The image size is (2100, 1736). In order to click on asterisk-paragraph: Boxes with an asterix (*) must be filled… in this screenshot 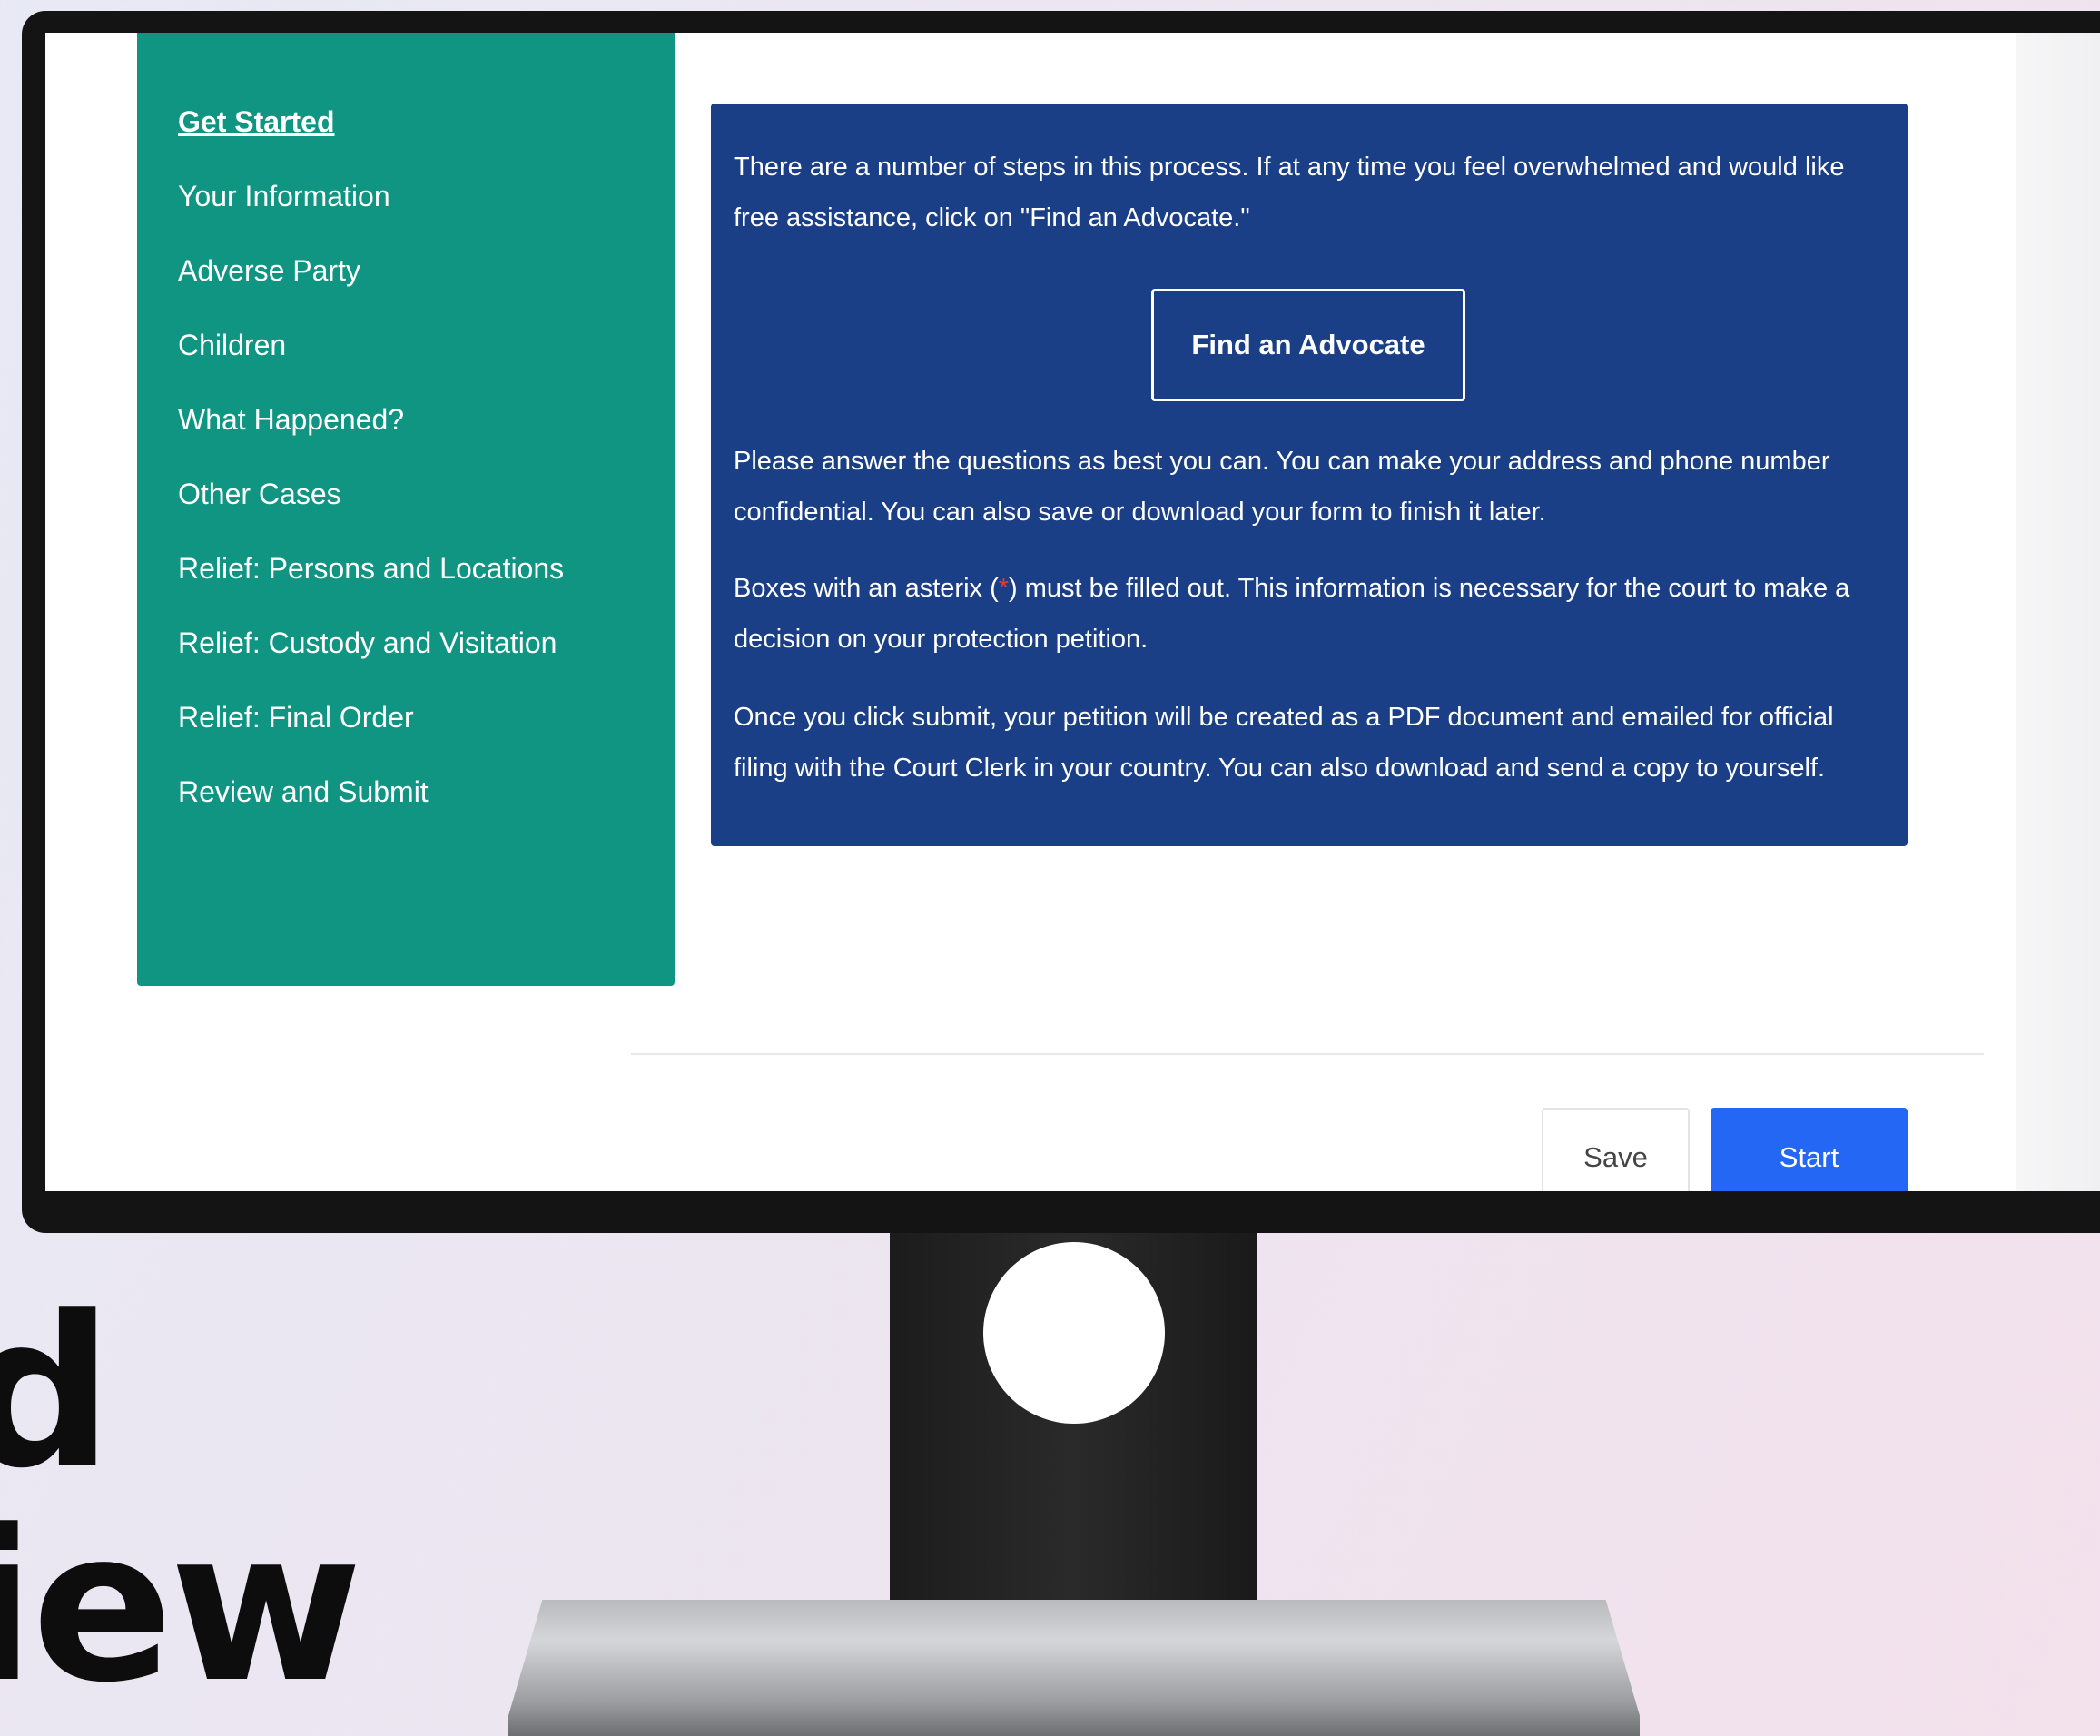, I will do `click(1306, 614)`.